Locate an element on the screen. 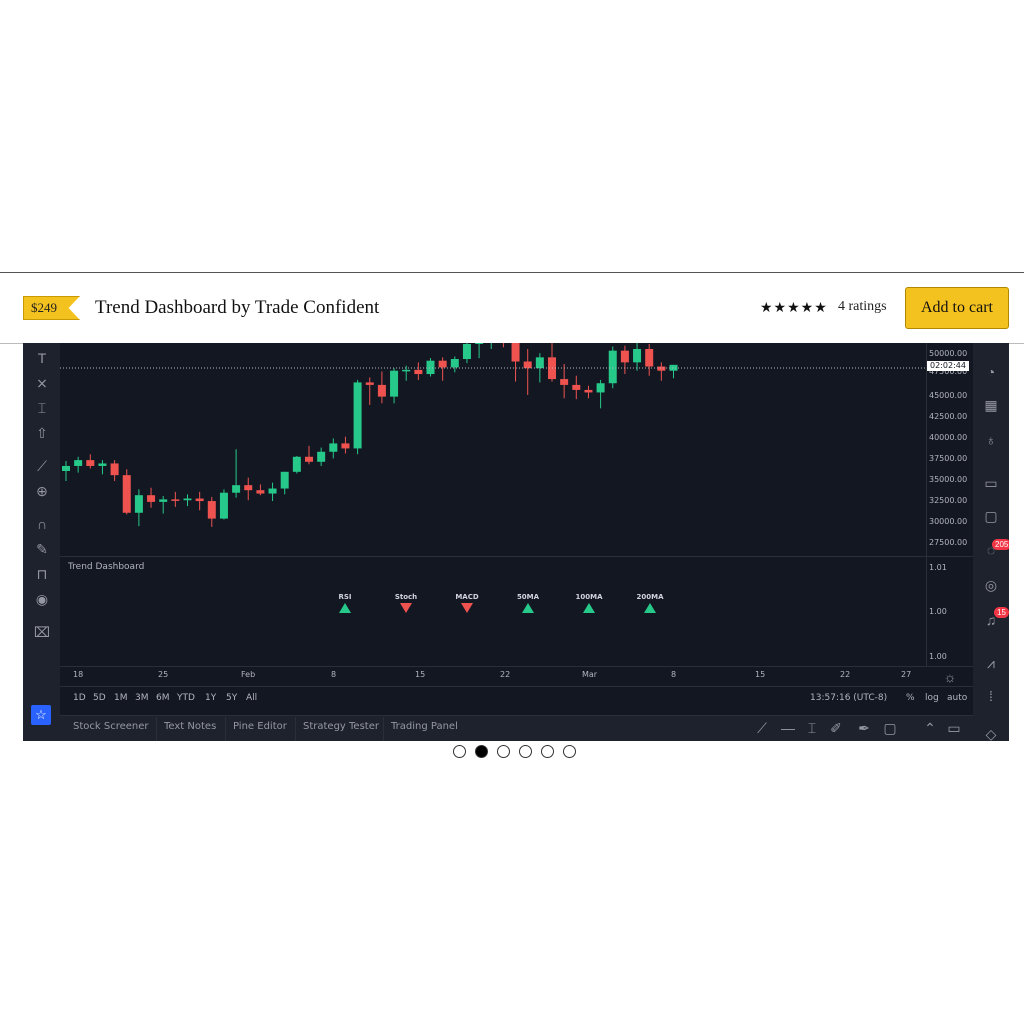 This screenshot has width=1024, height=1024. arrow-up-icon is located at coordinates (650, 608).